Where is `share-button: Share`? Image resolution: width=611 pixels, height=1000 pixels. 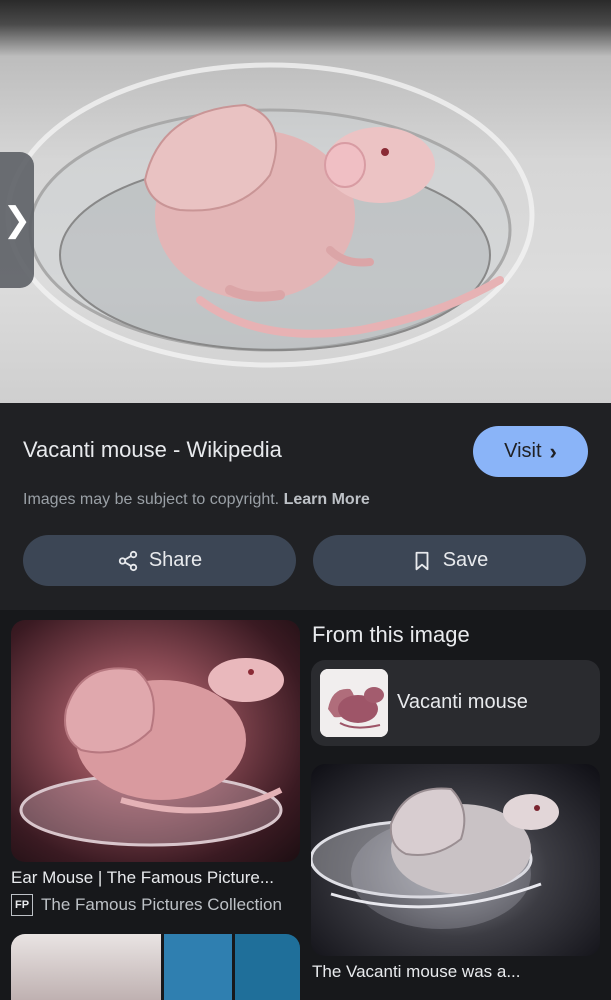
share-button: Share is located at coordinates (159, 560).